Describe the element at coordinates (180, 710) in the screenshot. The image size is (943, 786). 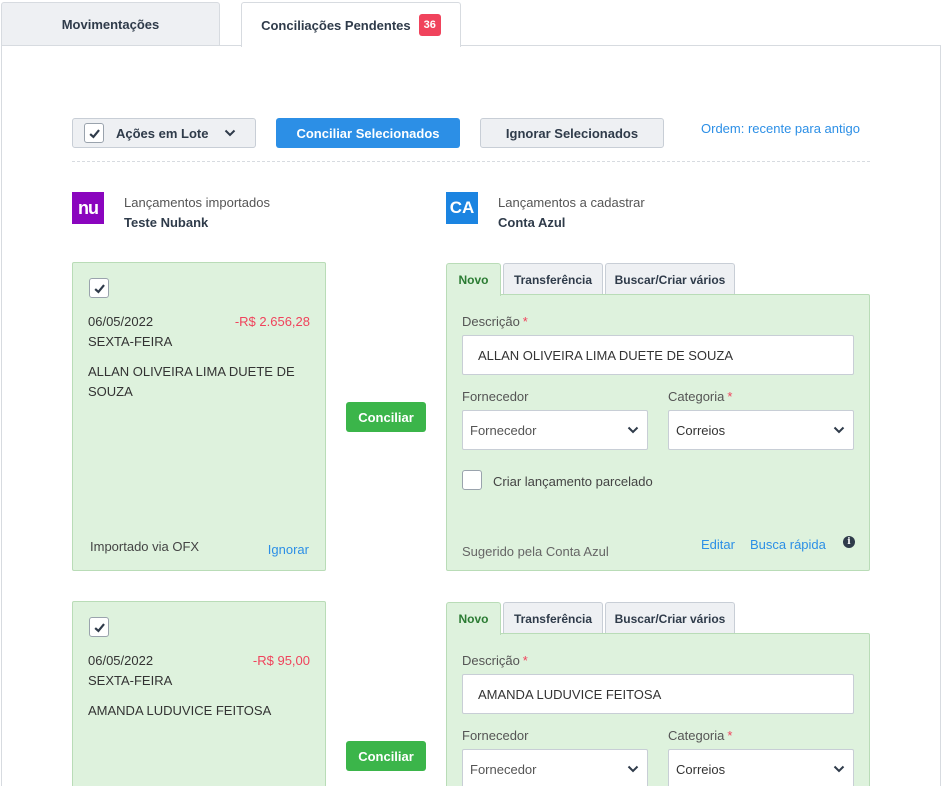
I see `transaction-description: AMANDA LUDUVICE FEITOSA` at that location.